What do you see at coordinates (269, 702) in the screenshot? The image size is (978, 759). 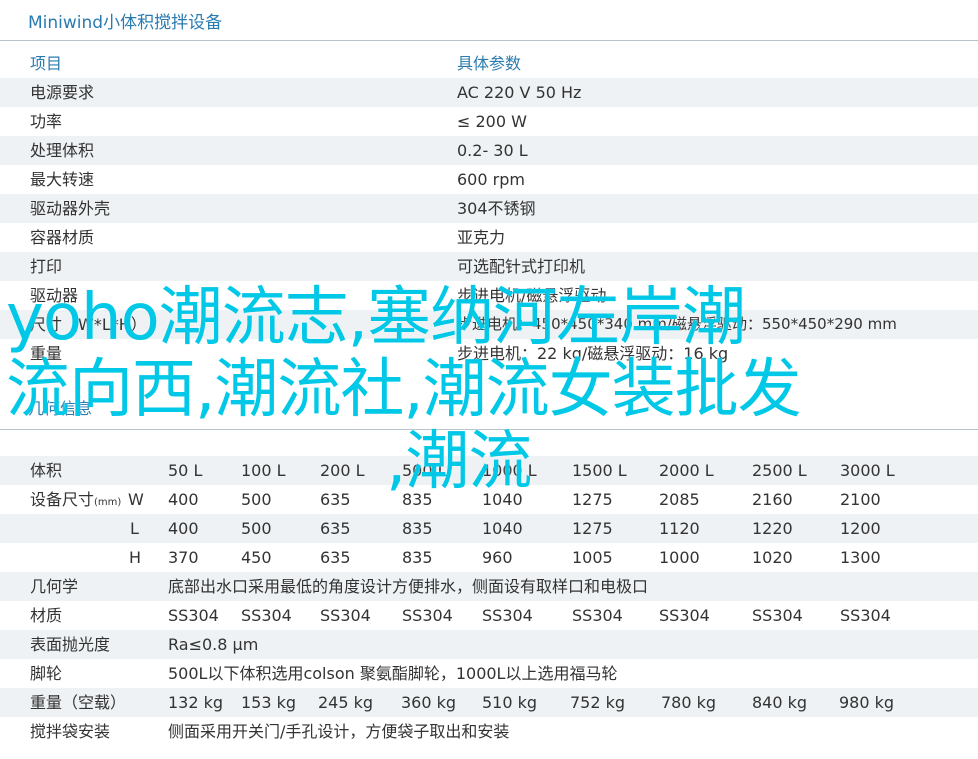 I see `weight-cell: 153 kg` at bounding box center [269, 702].